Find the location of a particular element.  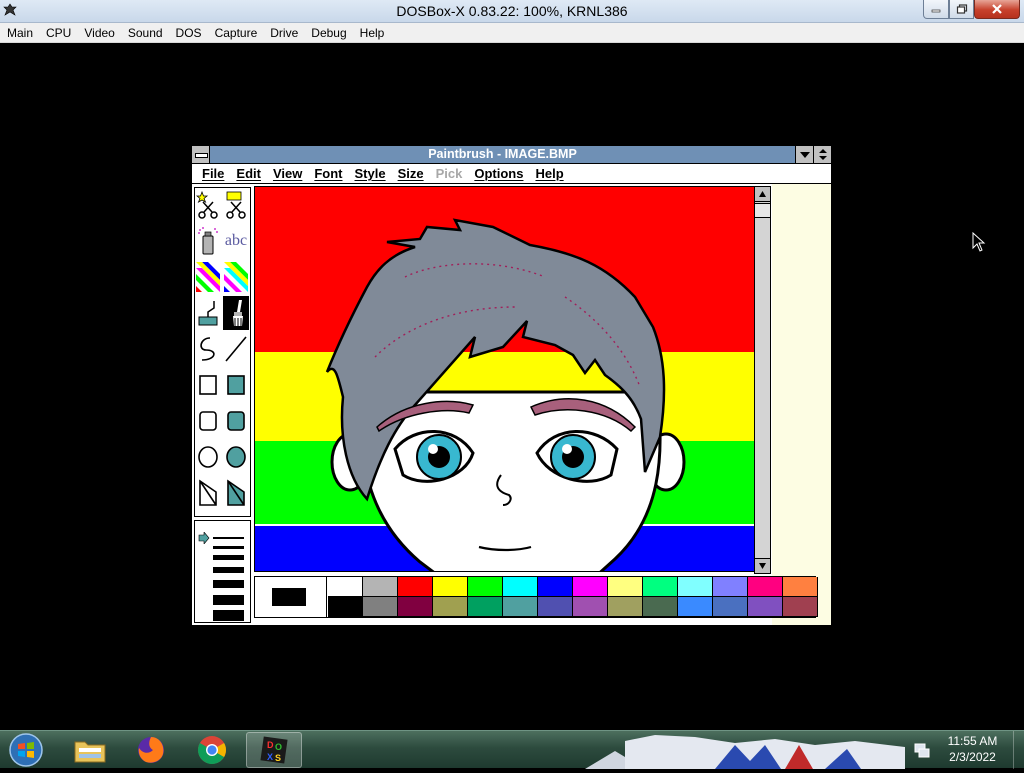

tool-paint-roller is located at coordinates (208, 313).